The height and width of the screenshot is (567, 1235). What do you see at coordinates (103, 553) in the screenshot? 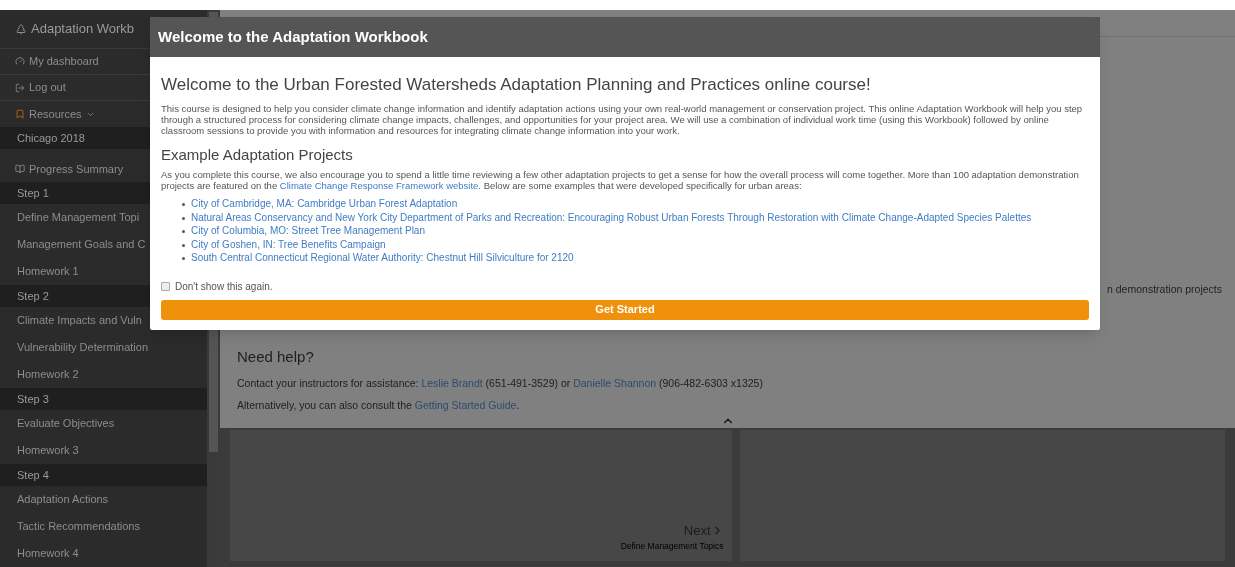
I see `sidebar-item: Homework 4` at bounding box center [103, 553].